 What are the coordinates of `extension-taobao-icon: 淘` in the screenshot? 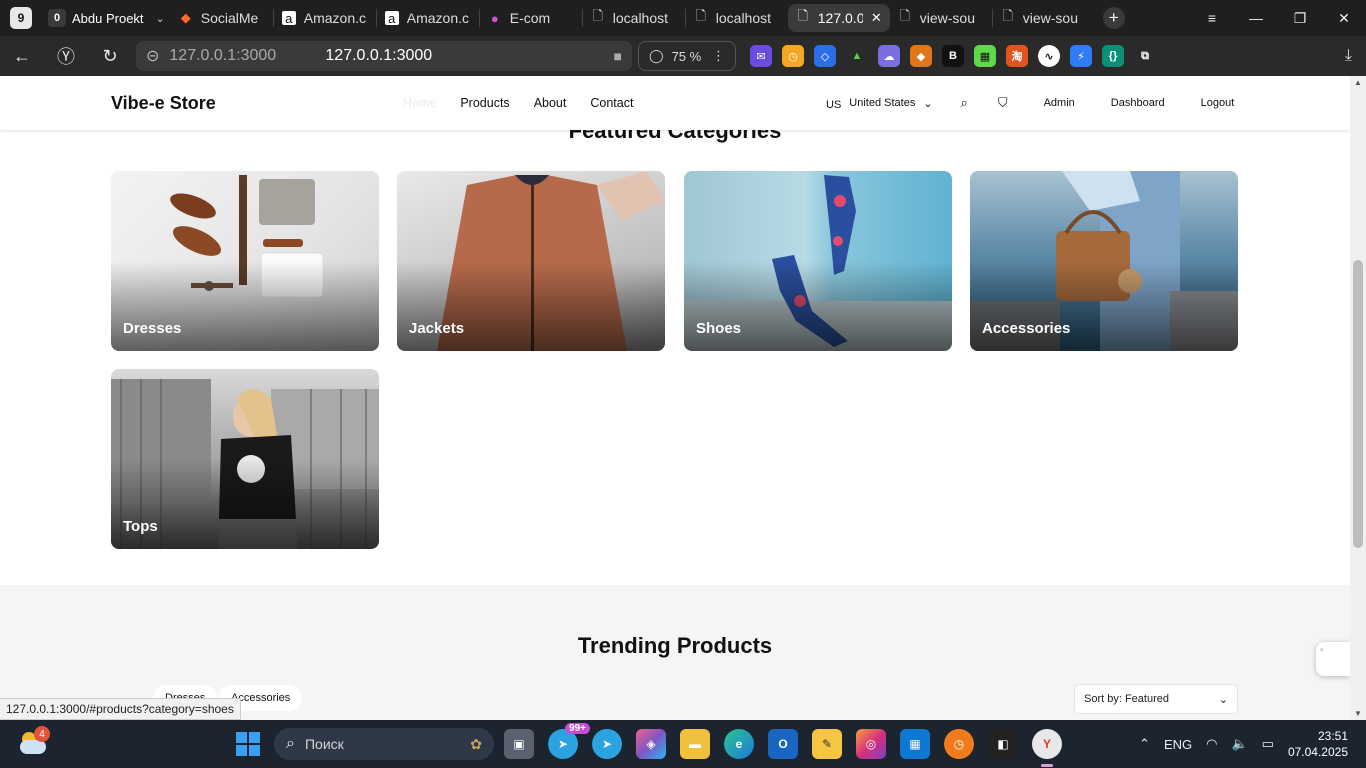 It's located at (1017, 56).